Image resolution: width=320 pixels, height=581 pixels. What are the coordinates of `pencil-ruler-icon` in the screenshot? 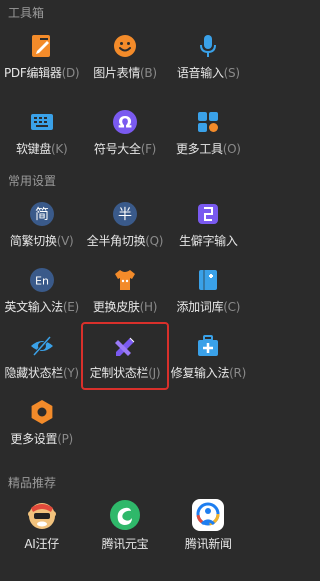 It's located at (125, 346).